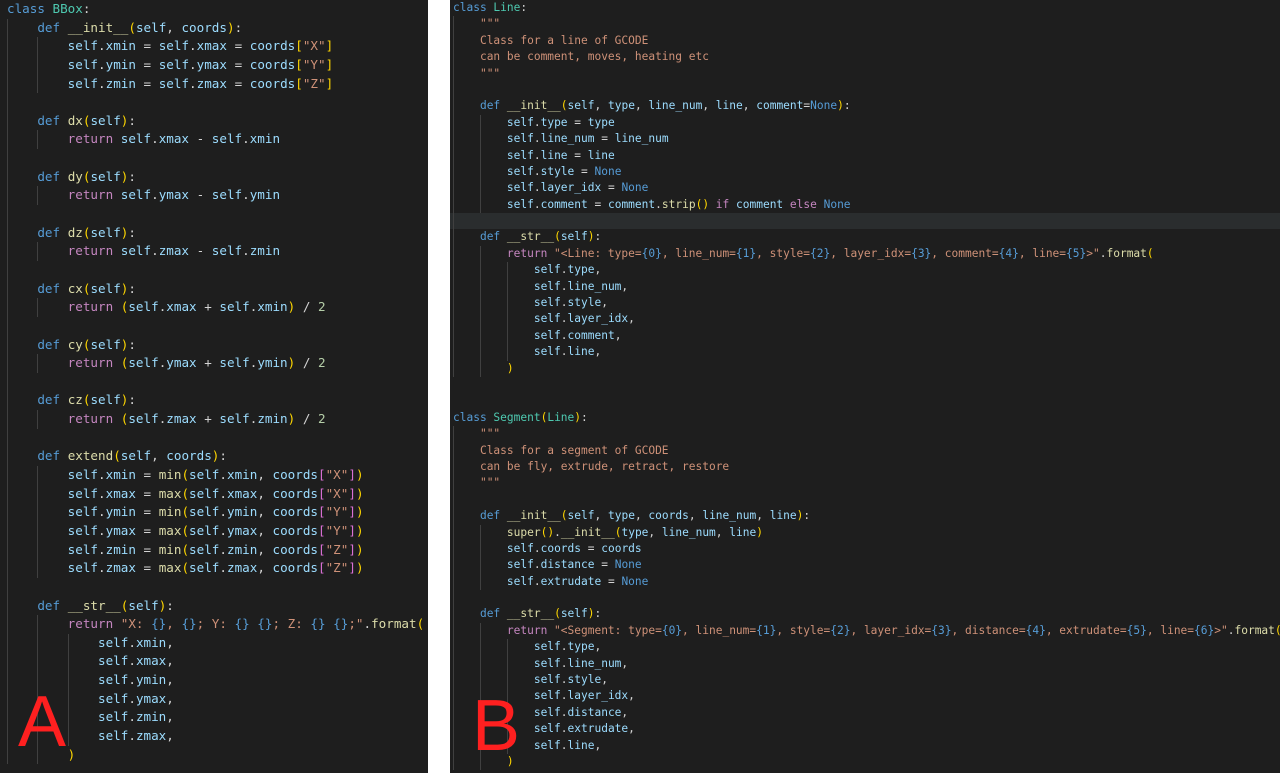 The image size is (1280, 773). What do you see at coordinates (865, 713) in the screenshot?
I see `code-line: self.distance,` at bounding box center [865, 713].